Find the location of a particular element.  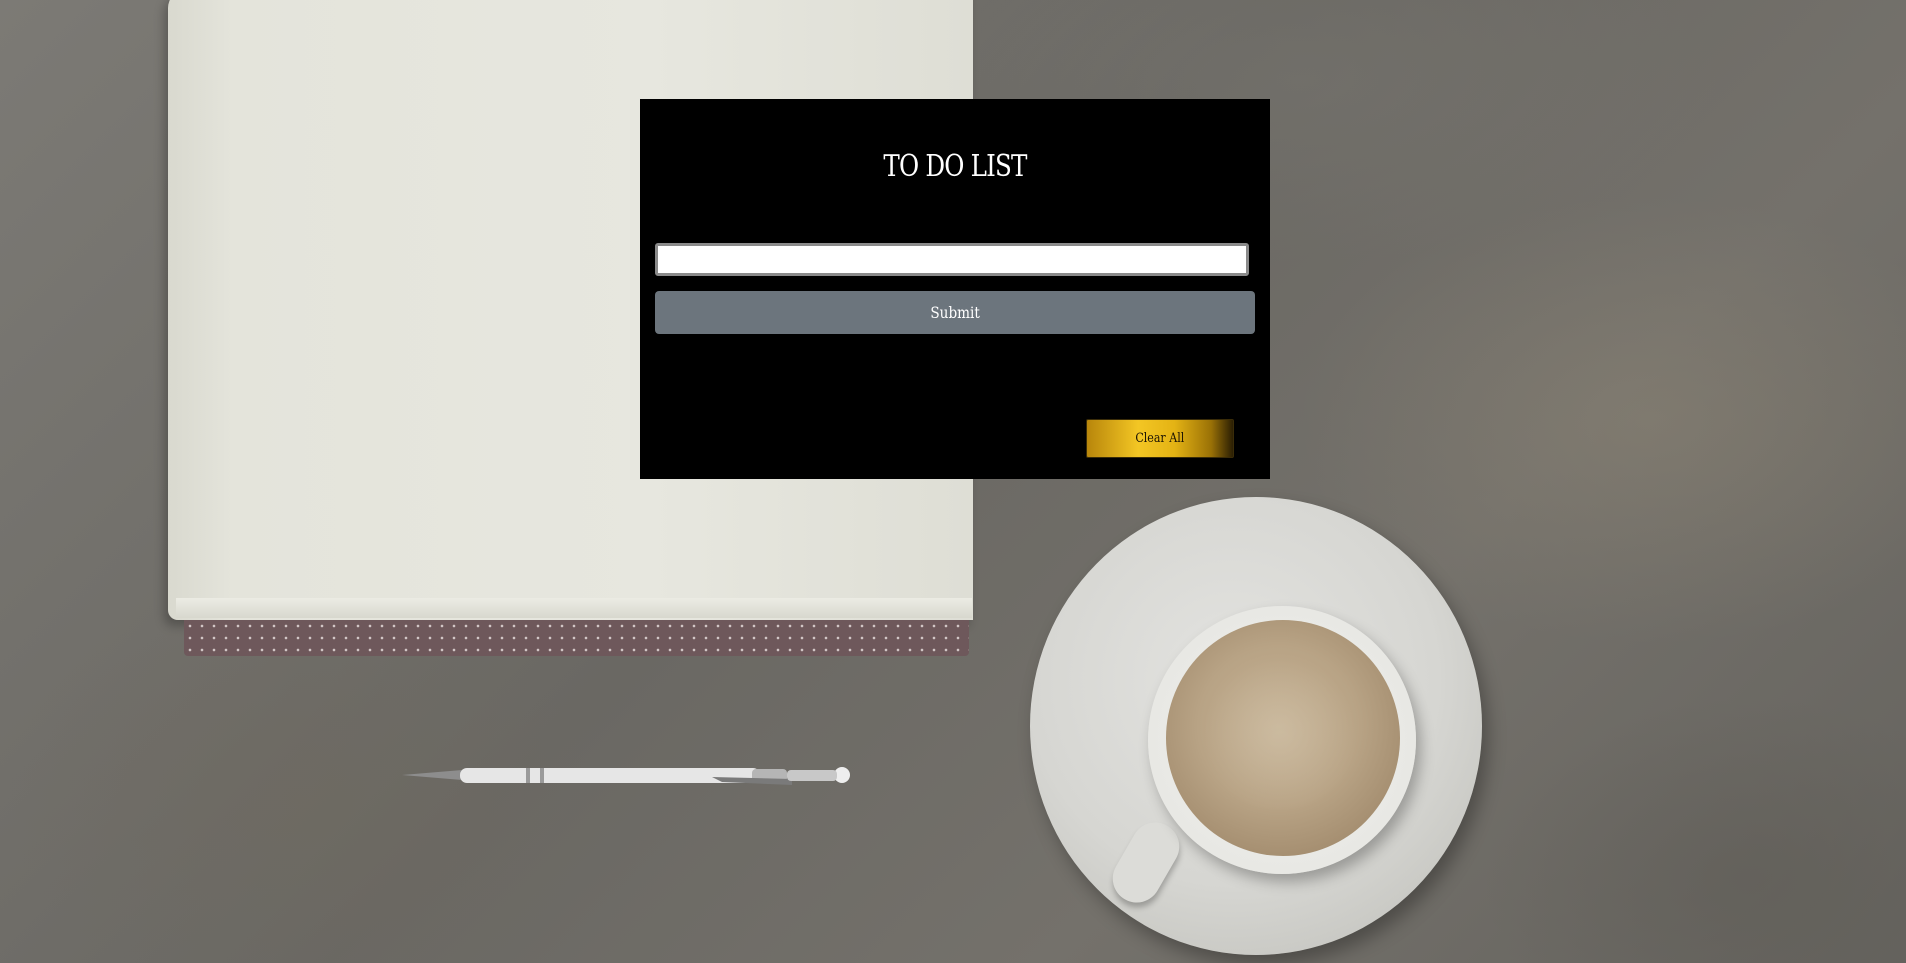

submit-button-label: Submit is located at coordinates (955, 312).